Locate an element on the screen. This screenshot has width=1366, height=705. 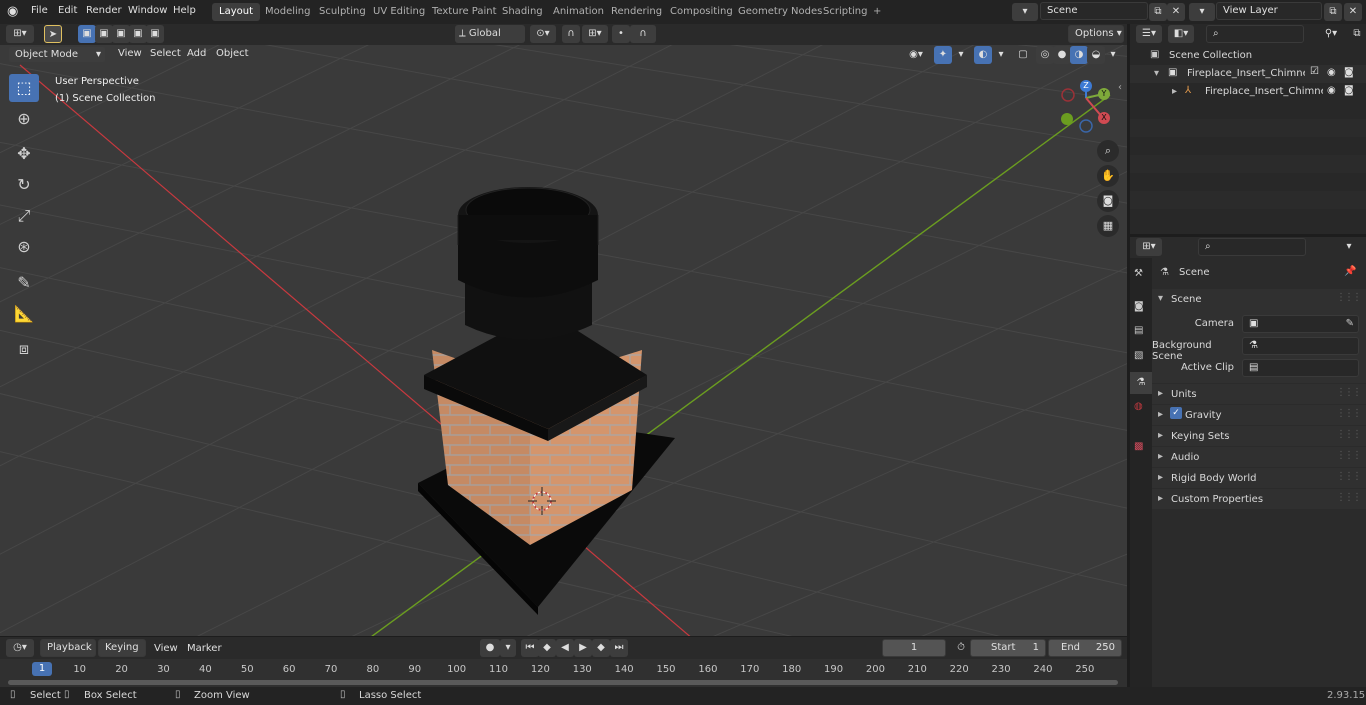
tab-modeling: Modeling is located at coordinates (288, 12).